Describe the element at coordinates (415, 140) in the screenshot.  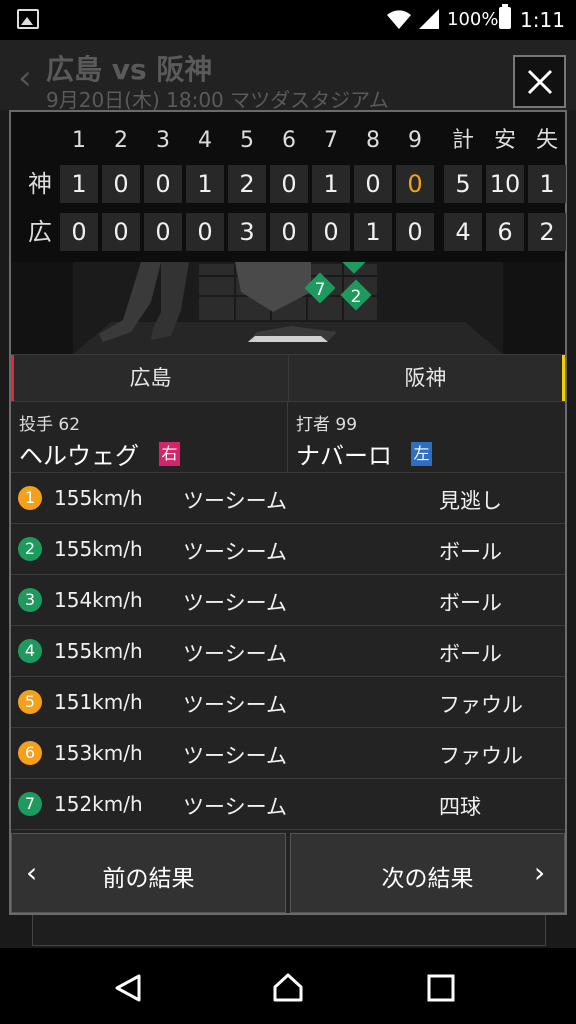
I see `inning-header-9: 9` at that location.